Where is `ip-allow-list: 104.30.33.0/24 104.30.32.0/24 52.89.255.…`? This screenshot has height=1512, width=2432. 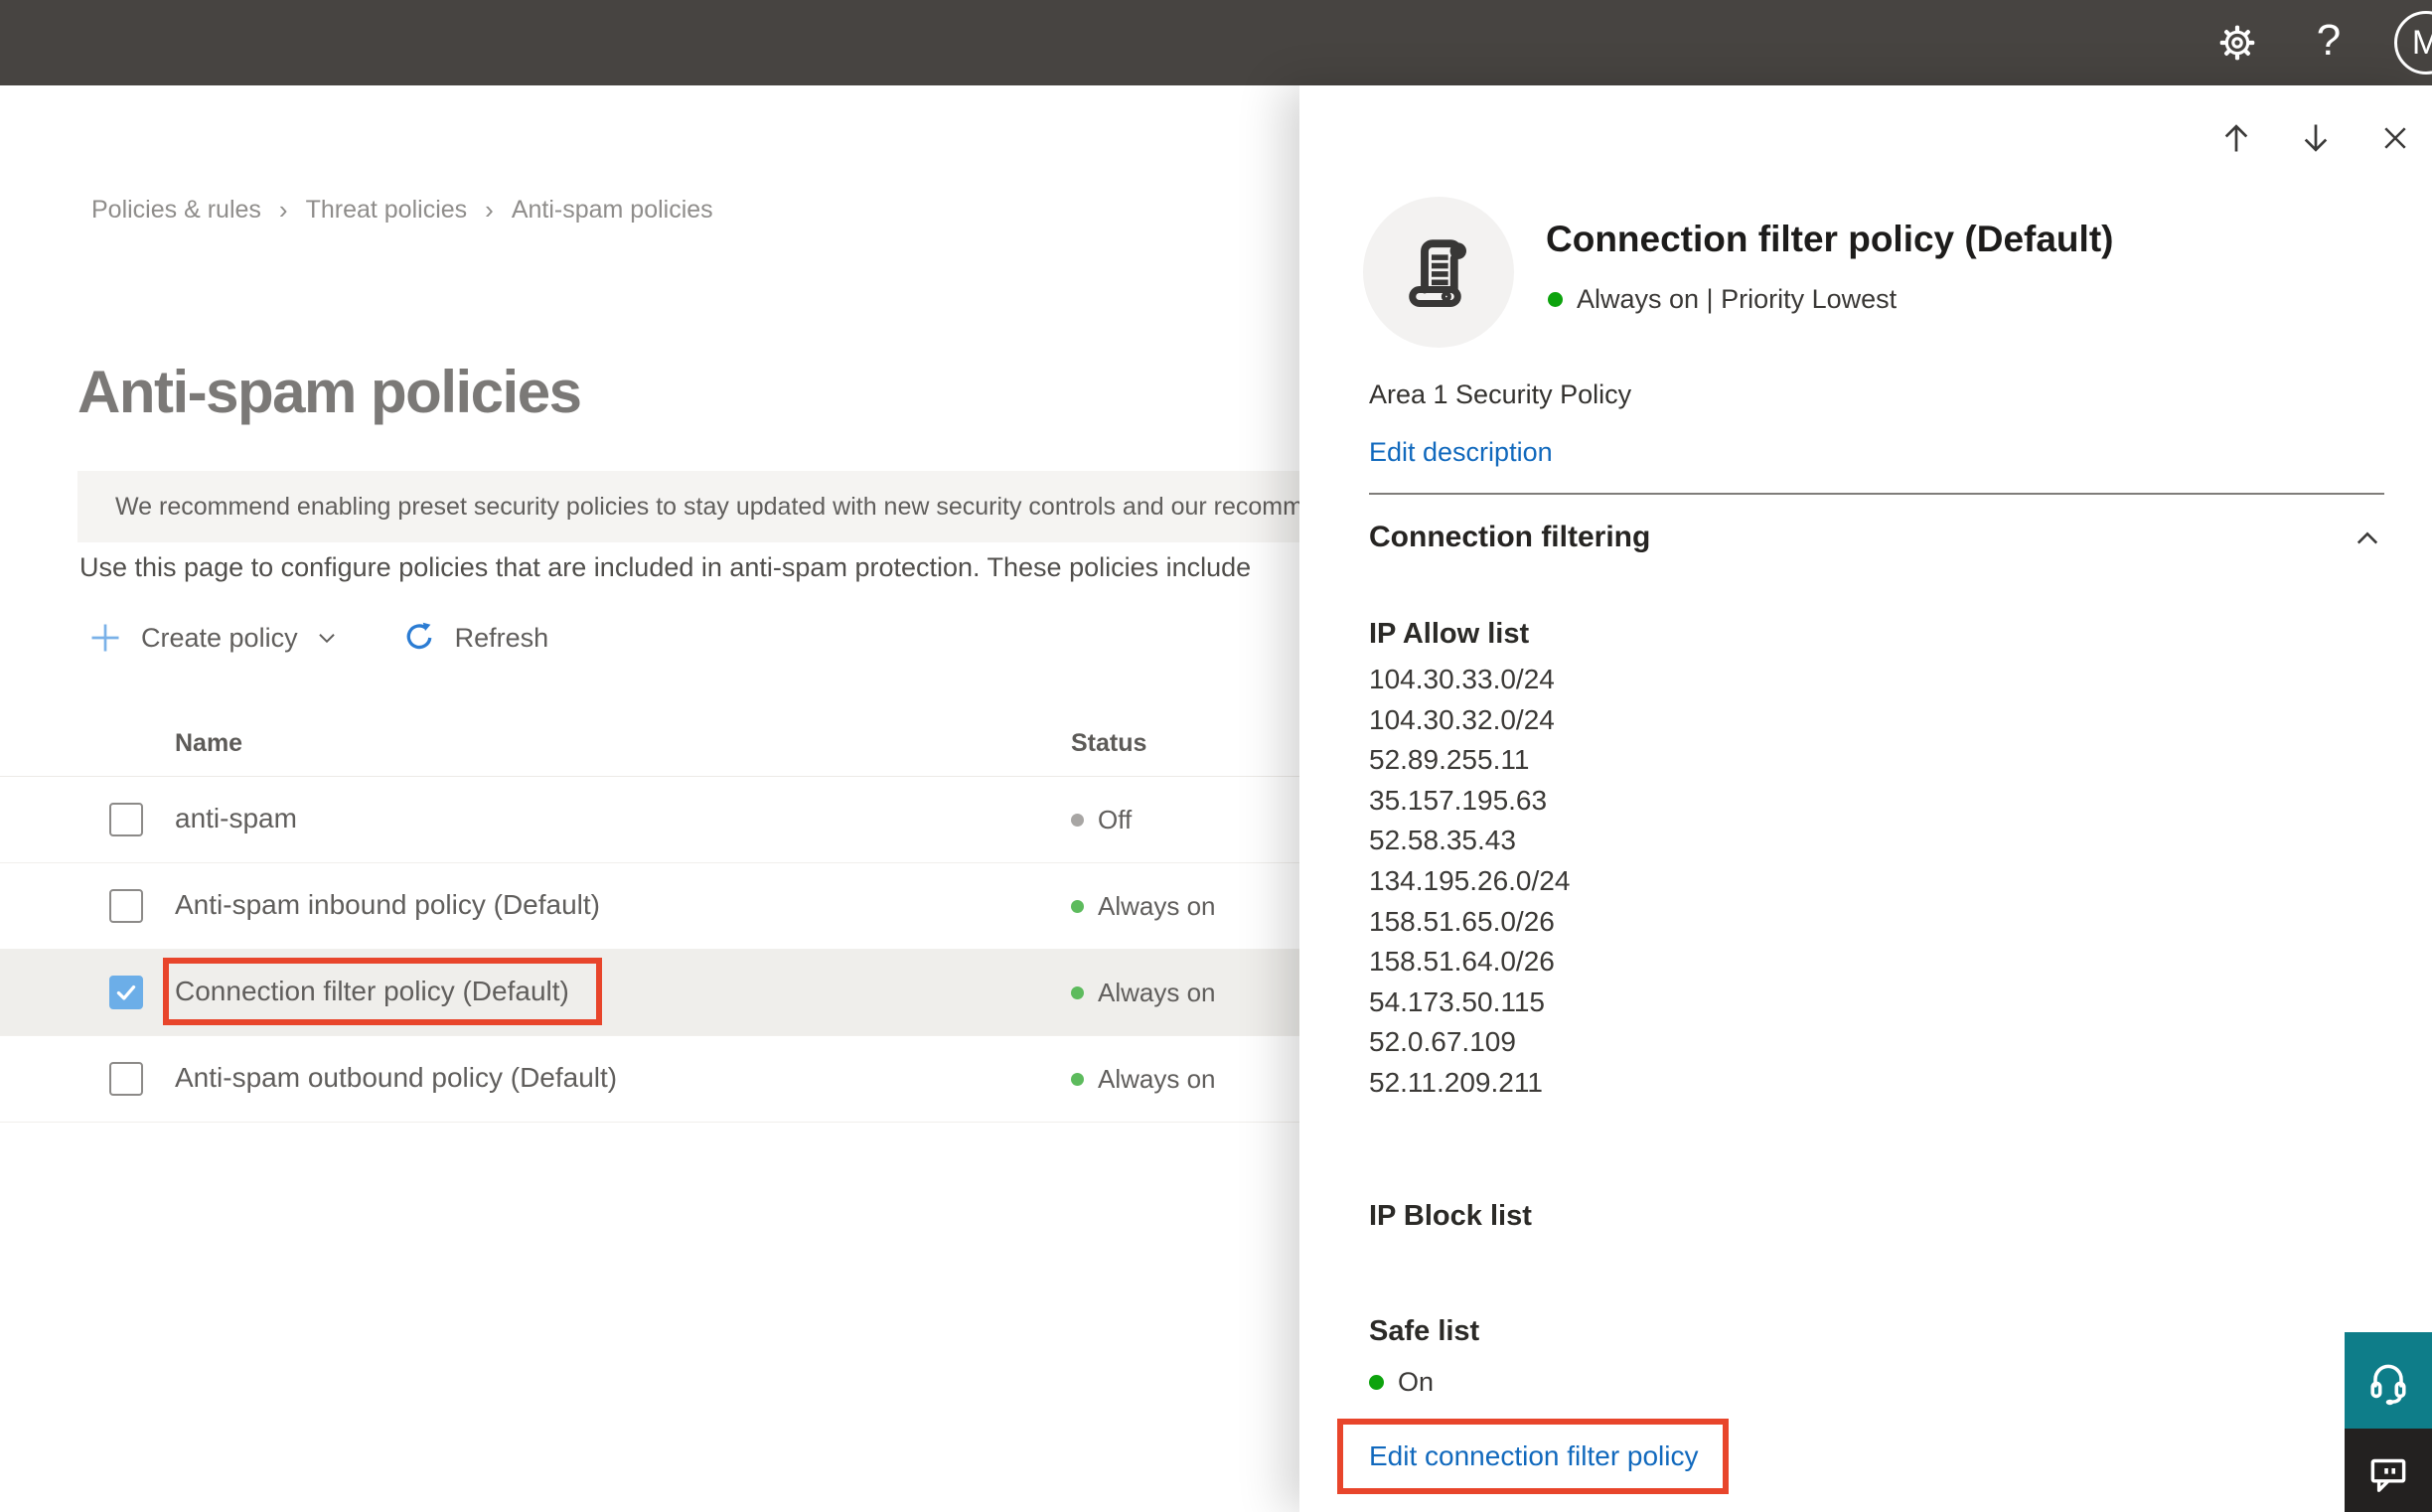 ip-allow-list: 104.30.33.0/24 104.30.32.0/24 52.89.255.… is located at coordinates (1469, 882).